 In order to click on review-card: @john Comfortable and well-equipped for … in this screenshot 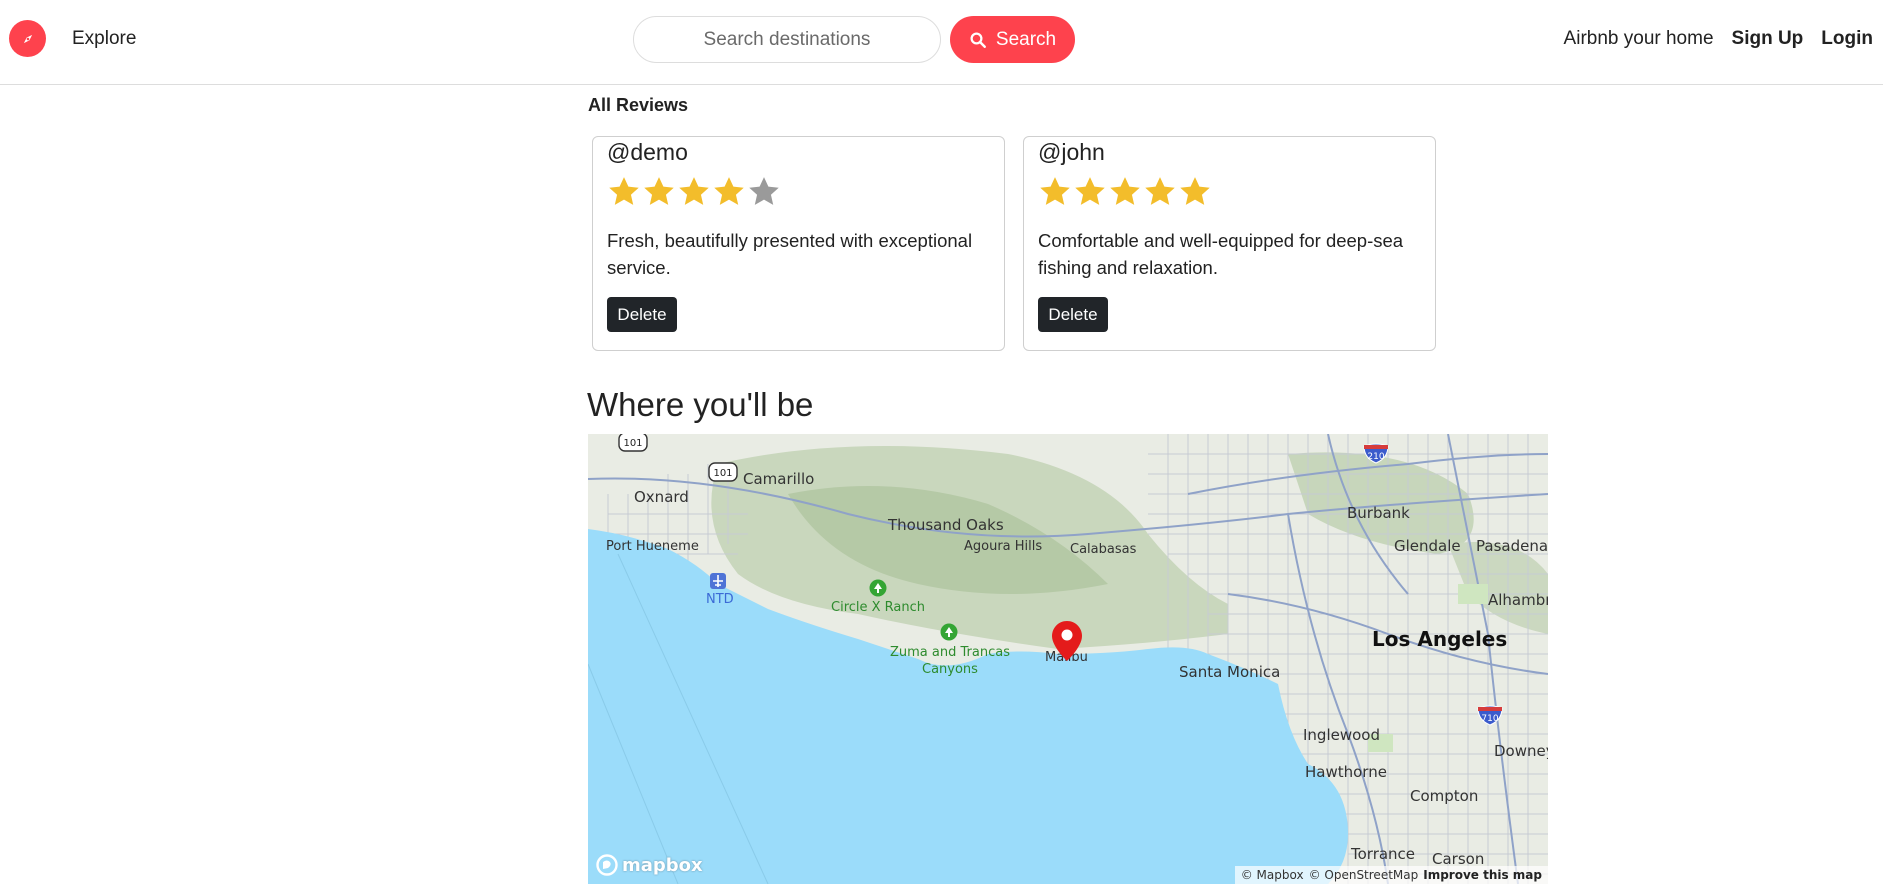, I will do `click(1229, 243)`.